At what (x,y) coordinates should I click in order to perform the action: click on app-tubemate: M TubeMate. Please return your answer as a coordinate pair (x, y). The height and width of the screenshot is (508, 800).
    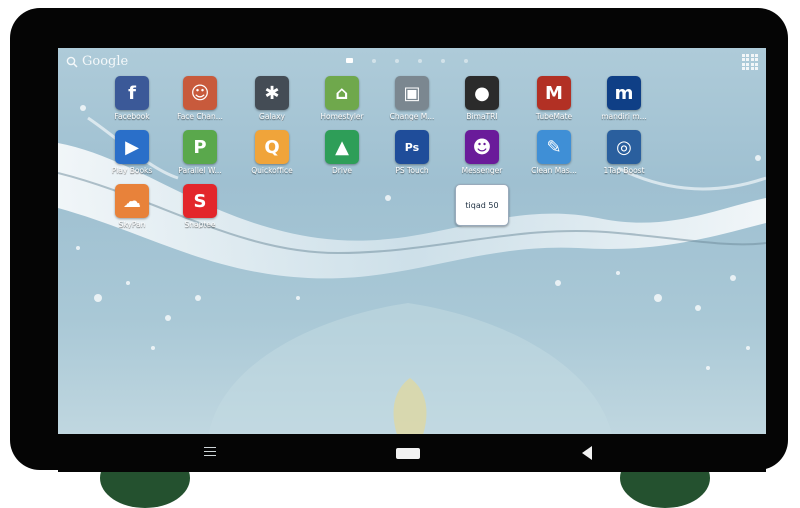
    Looking at the image, I should click on (554, 98).